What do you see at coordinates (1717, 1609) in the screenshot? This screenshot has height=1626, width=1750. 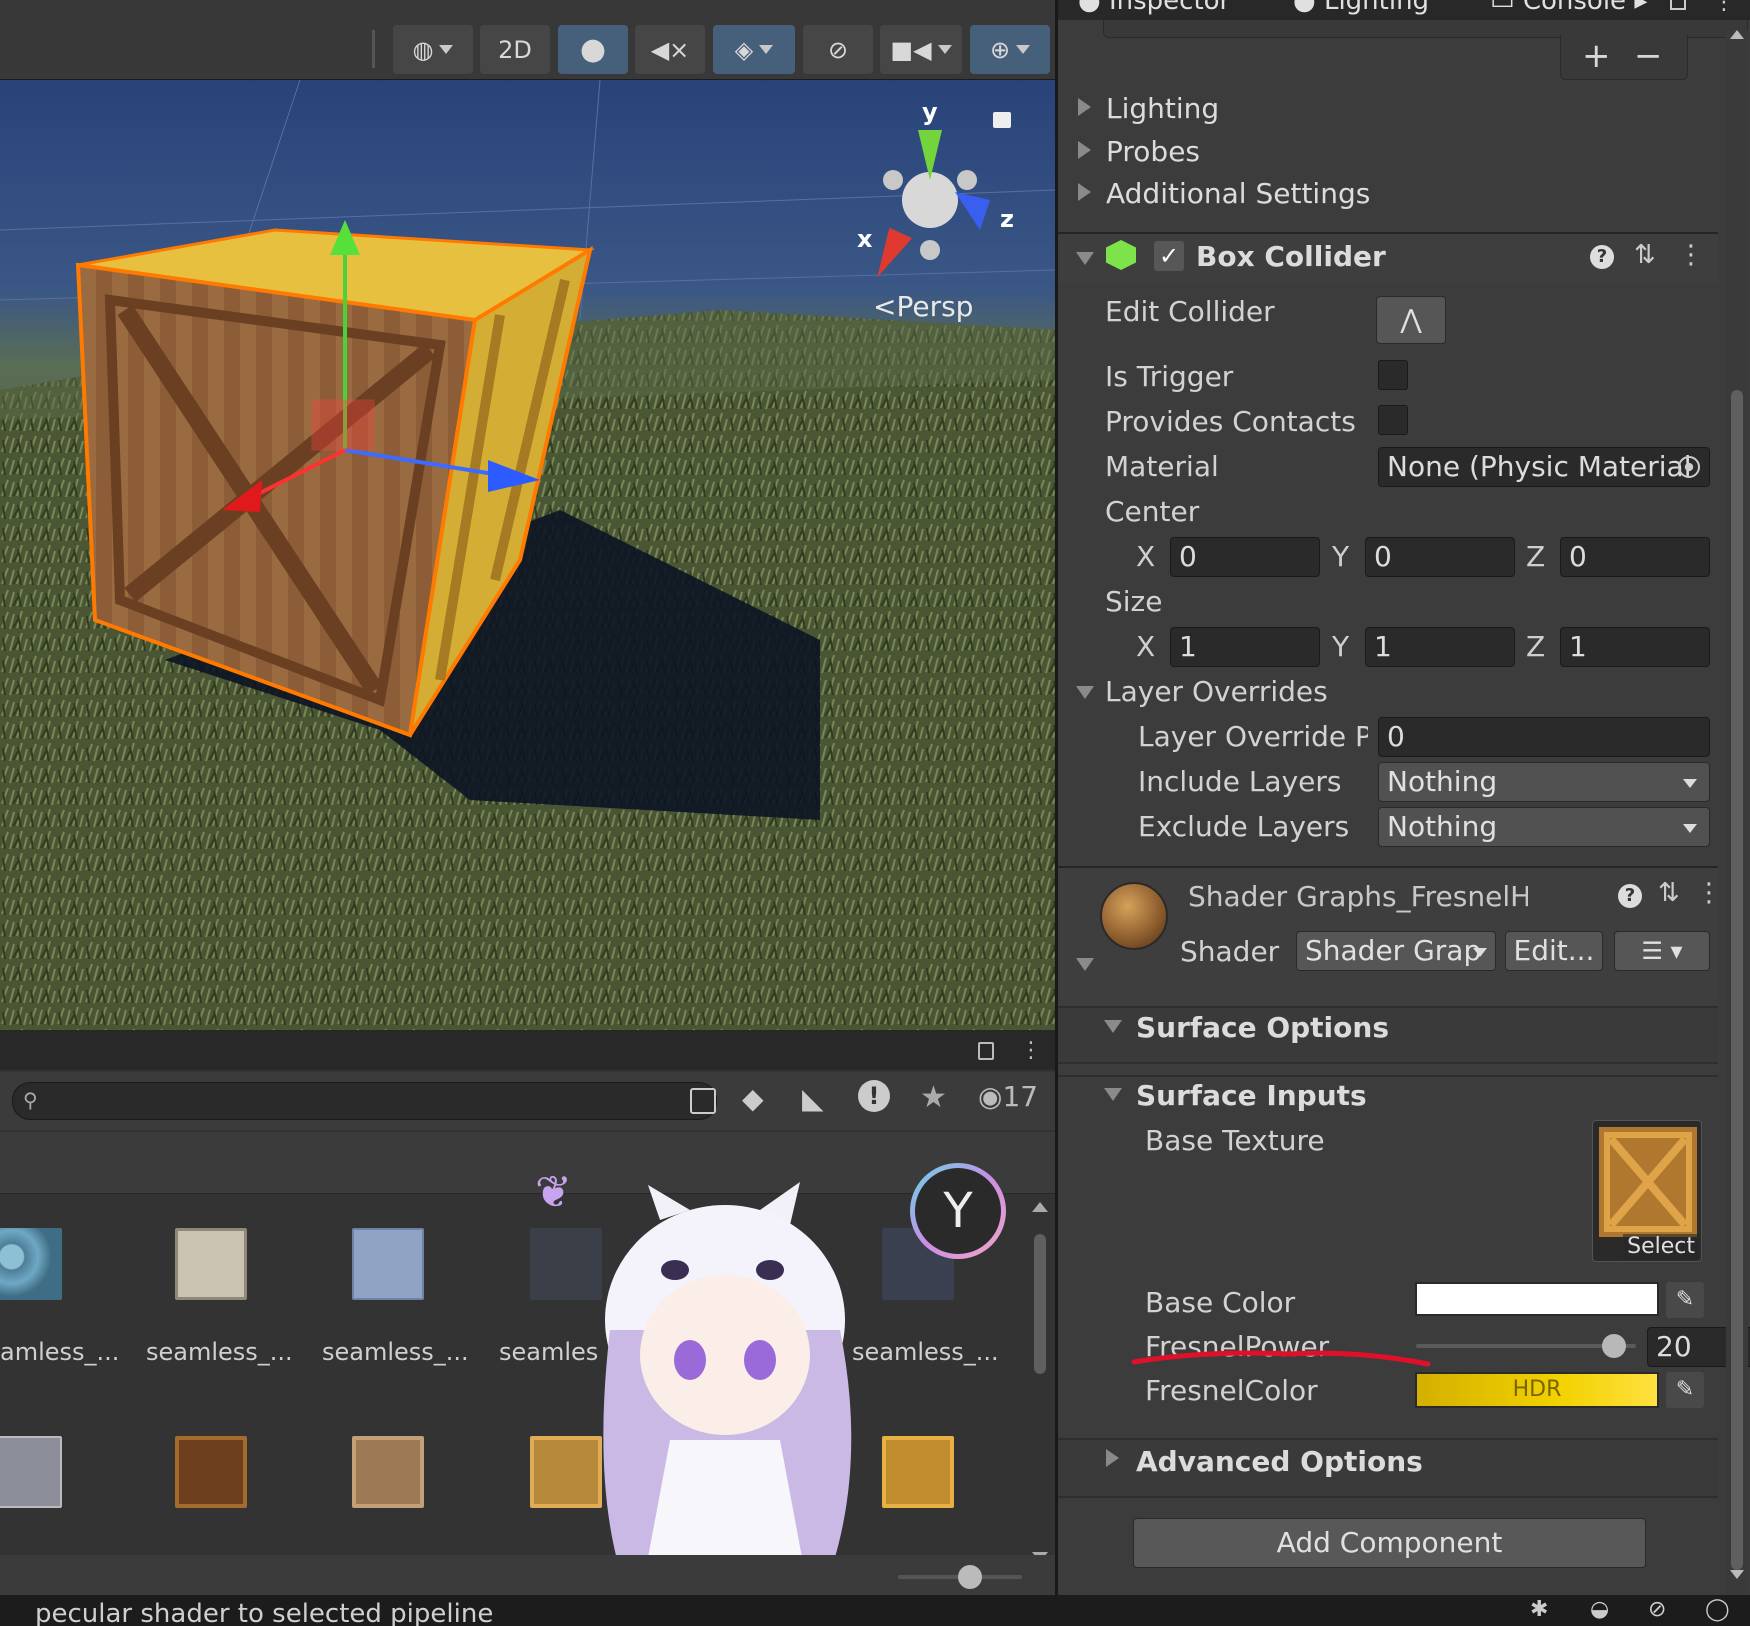 I see `progress-icon: ◯` at bounding box center [1717, 1609].